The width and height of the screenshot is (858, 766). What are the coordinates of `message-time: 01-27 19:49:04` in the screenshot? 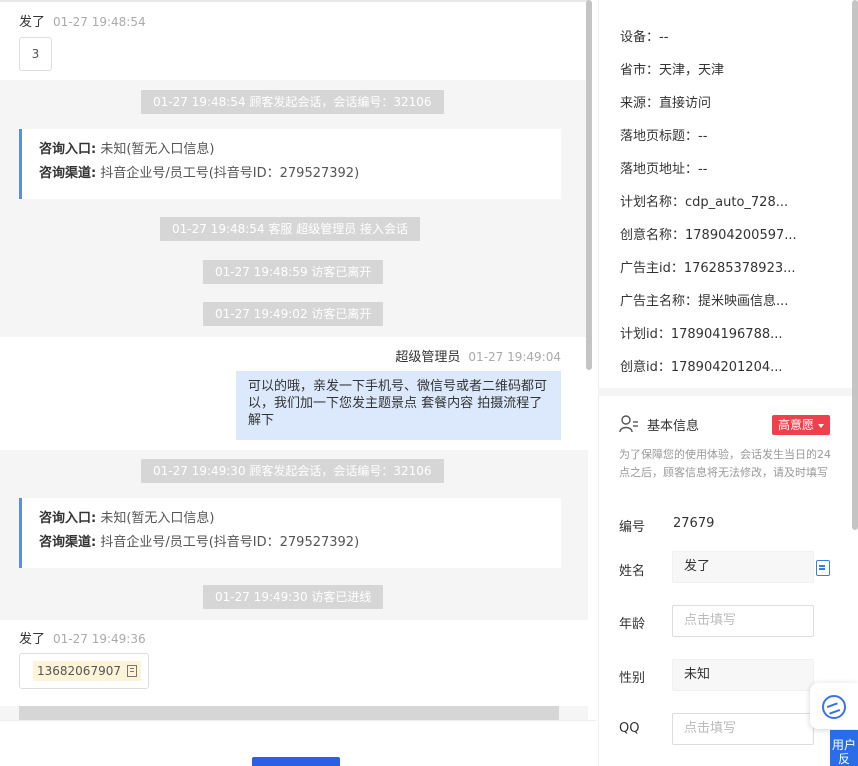 It's located at (514, 357).